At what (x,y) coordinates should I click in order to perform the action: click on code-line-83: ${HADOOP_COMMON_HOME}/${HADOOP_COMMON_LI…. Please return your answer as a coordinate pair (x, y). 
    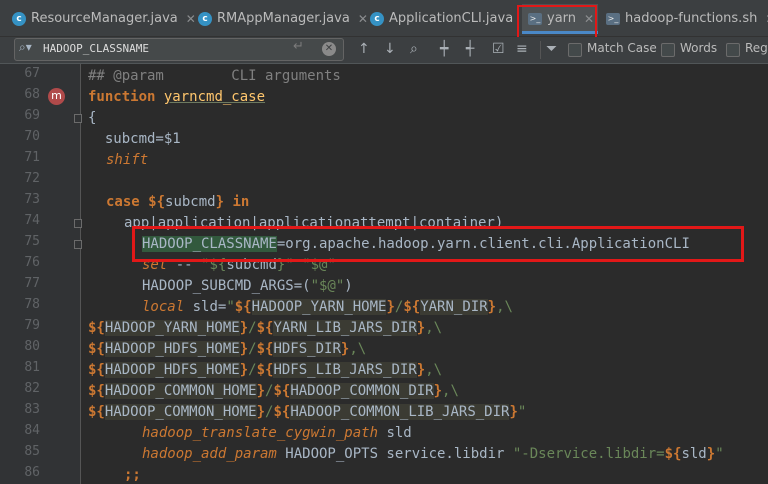
    Looking at the image, I should click on (307, 412).